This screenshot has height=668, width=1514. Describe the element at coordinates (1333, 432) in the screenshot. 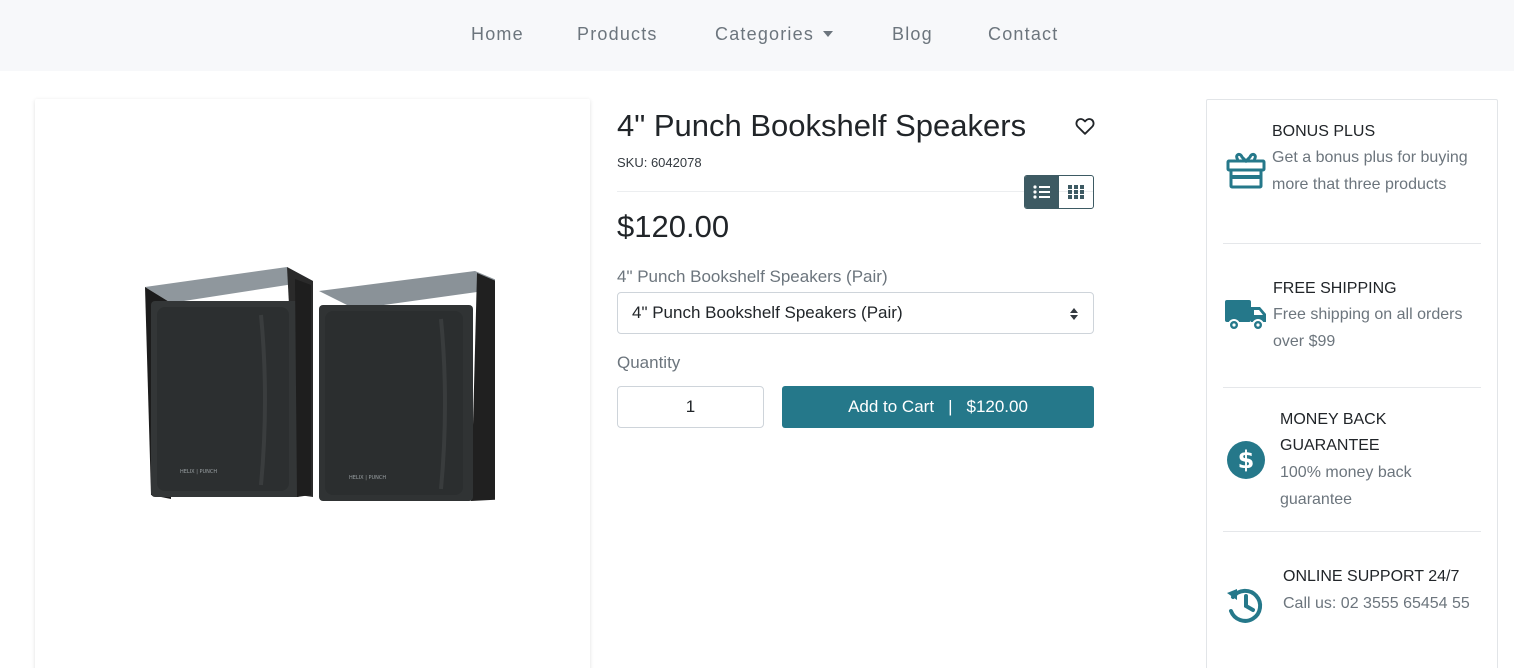

I see `benefit-title-money-back: MONEY BACK GUARANTEE` at that location.